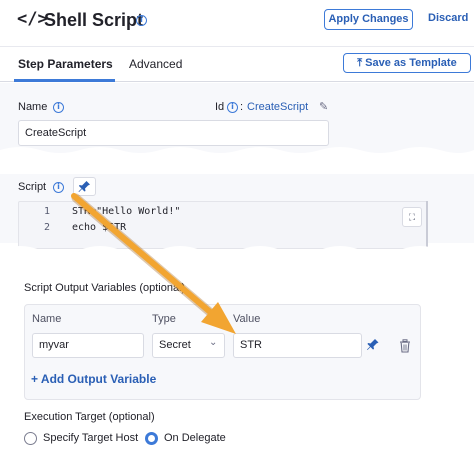 The height and width of the screenshot is (464, 474). Describe the element at coordinates (297, 345) in the screenshot. I see `var-value-input: STR` at that location.